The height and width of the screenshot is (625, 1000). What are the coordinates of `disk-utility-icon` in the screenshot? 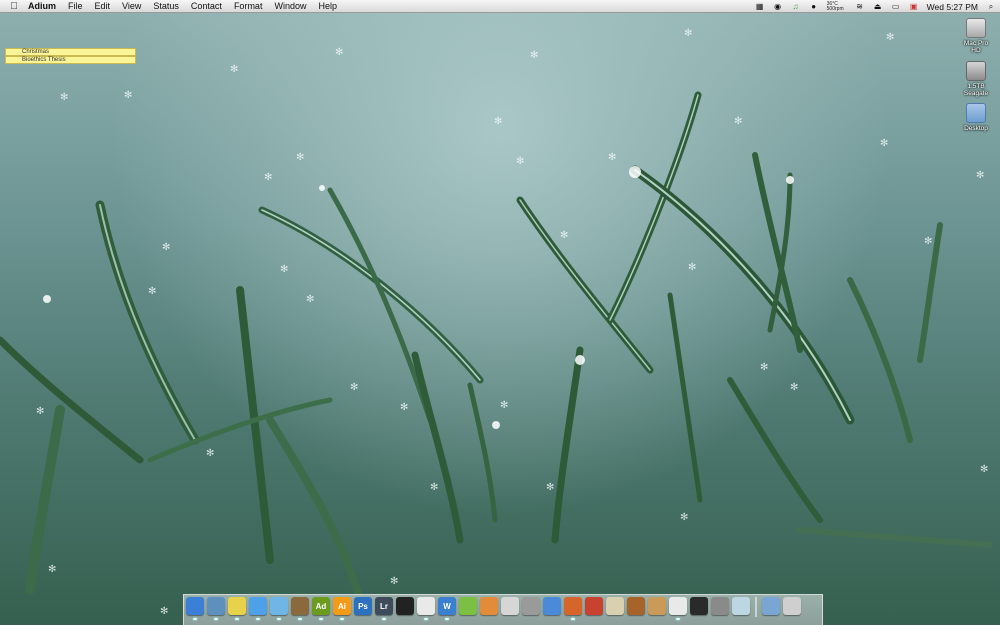 It's located at (615, 606).